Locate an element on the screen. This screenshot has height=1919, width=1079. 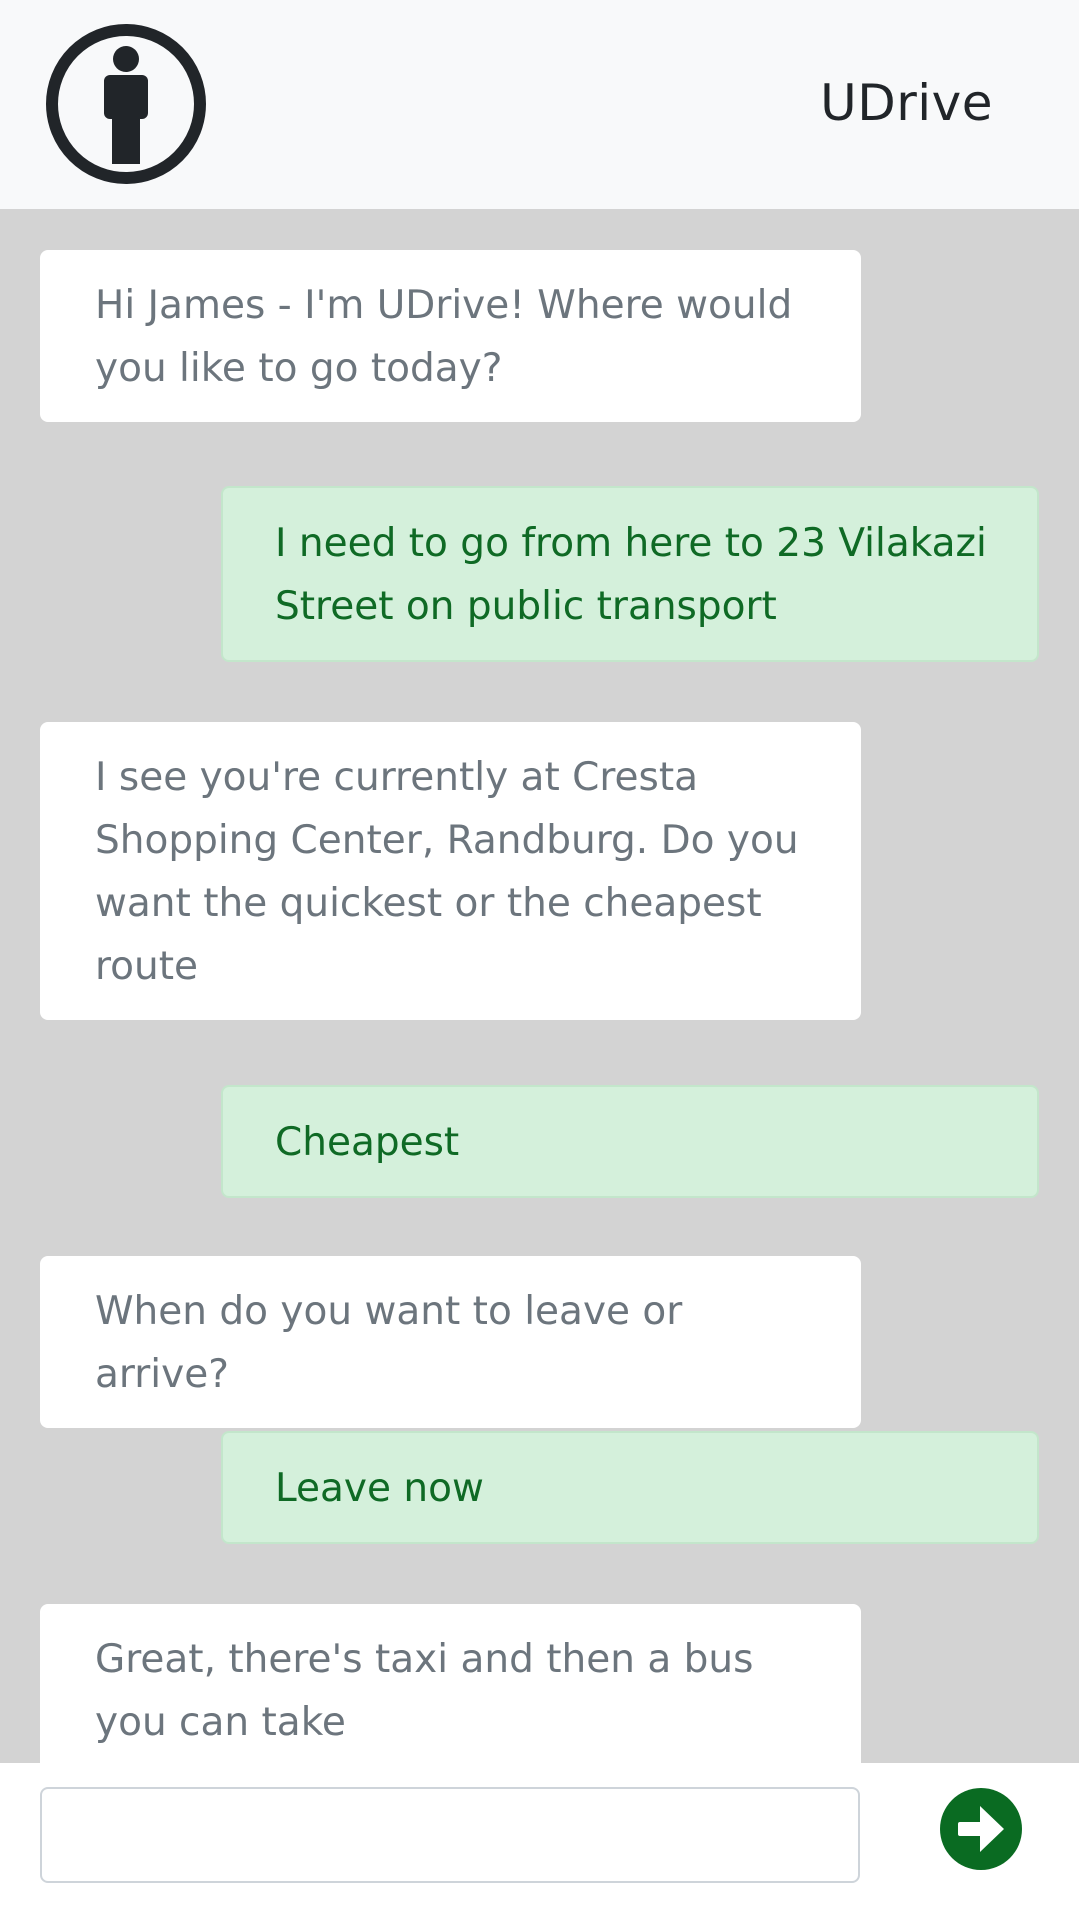
bot-message: When do you want to leave or arrive? is located at coordinates (450, 1342).